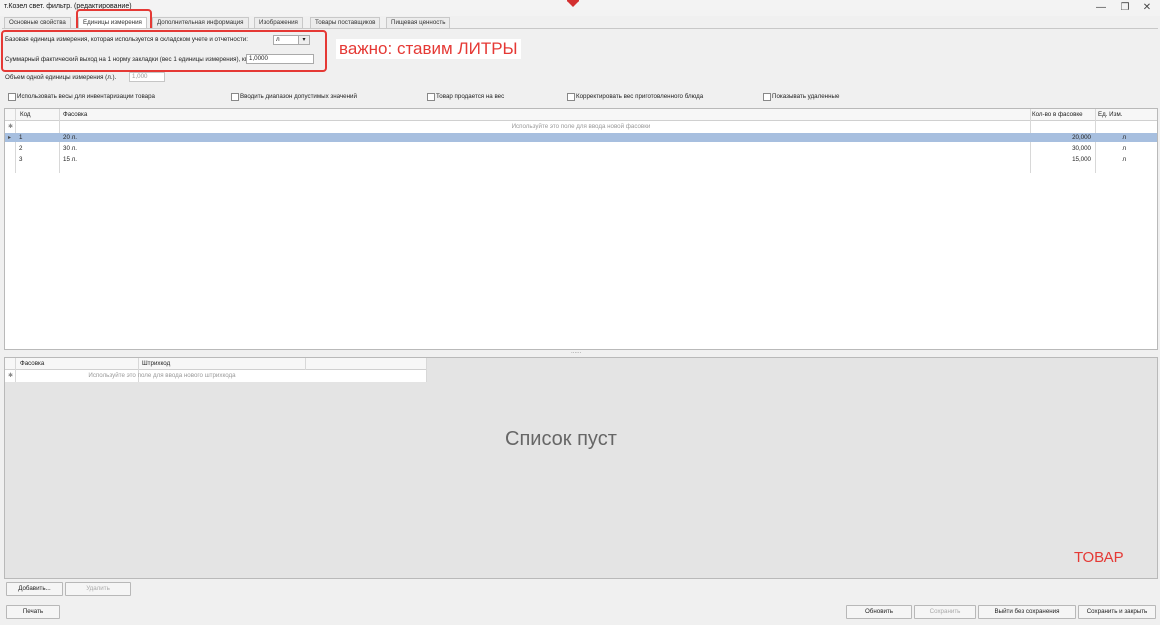  Describe the element at coordinates (1081, 159) in the screenshot. I see `row-qty: 15,000` at that location.